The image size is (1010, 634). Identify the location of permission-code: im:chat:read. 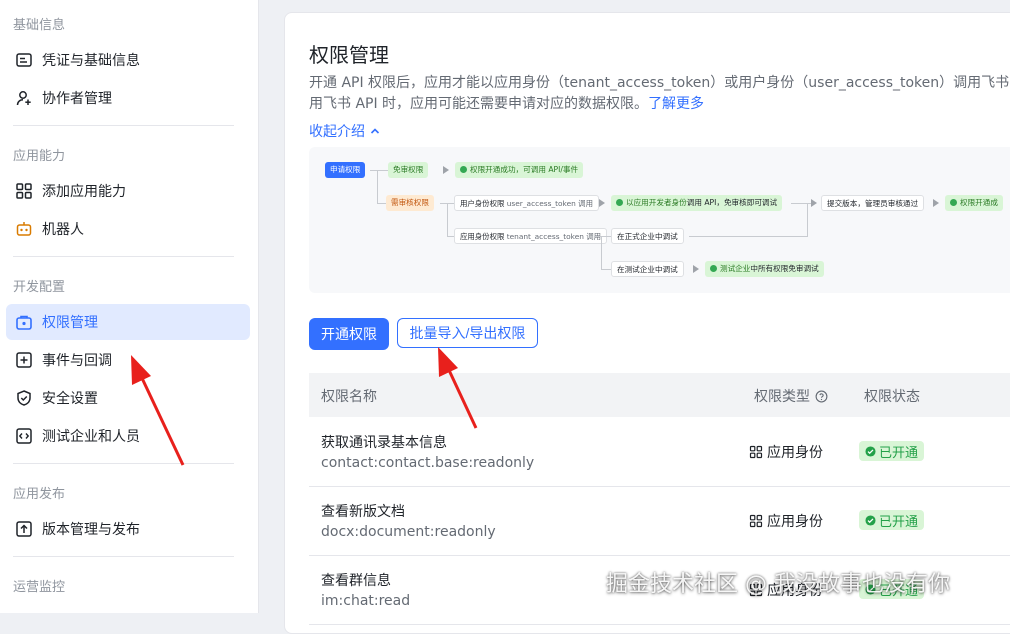
(366, 601).